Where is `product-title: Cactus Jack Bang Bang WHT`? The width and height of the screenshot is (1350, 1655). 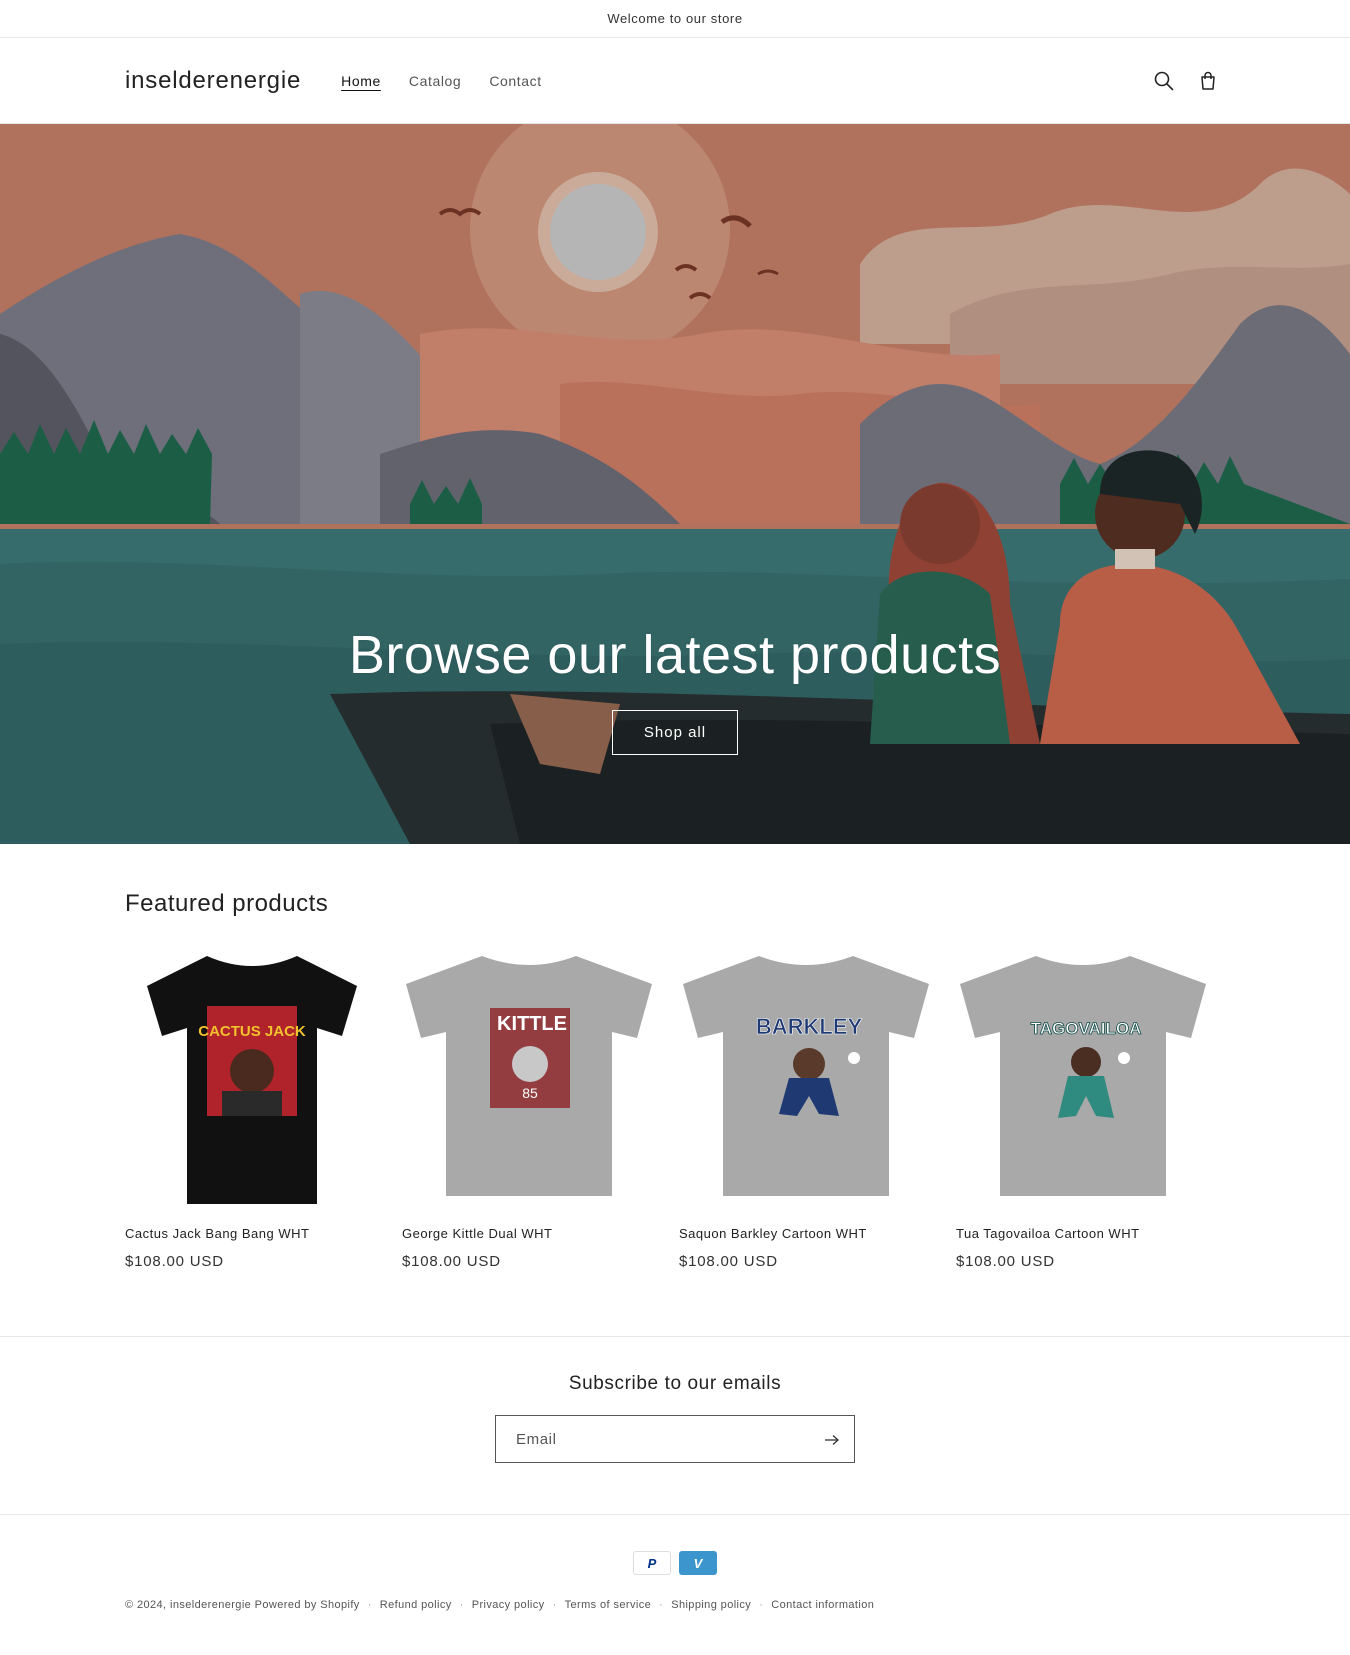
product-title: Cactus Jack Bang Bang WHT is located at coordinates (252, 1233).